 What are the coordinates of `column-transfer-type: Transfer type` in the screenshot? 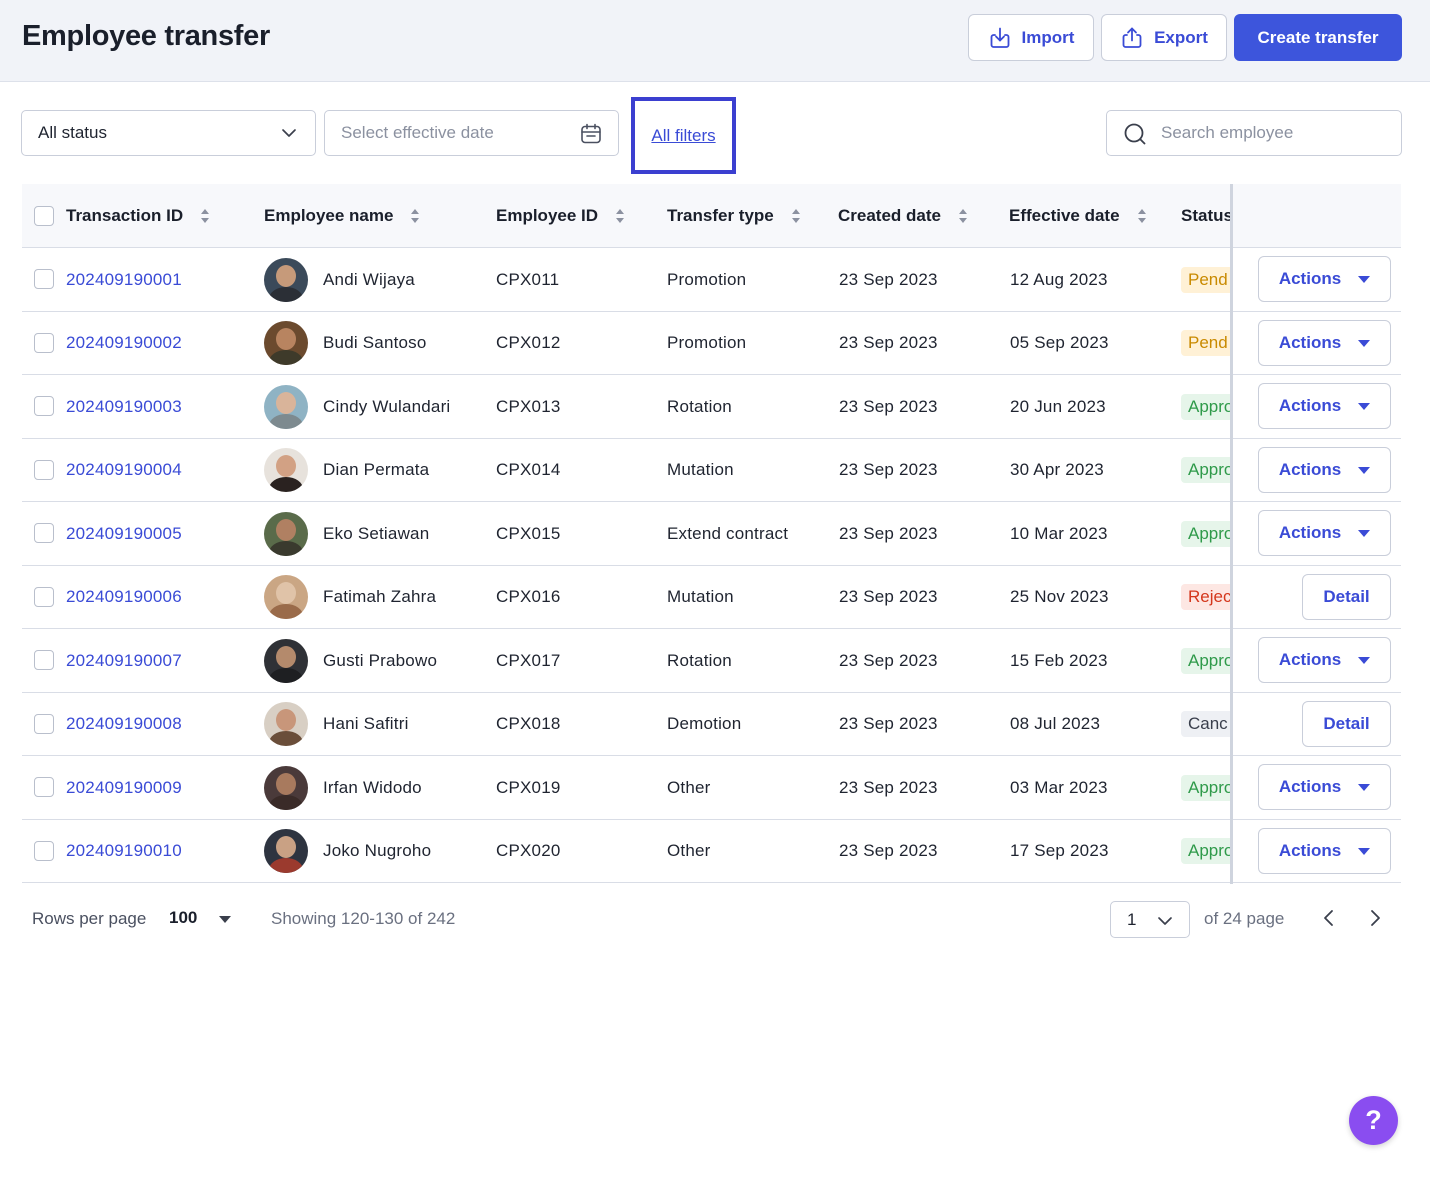 It's located at (734, 216).